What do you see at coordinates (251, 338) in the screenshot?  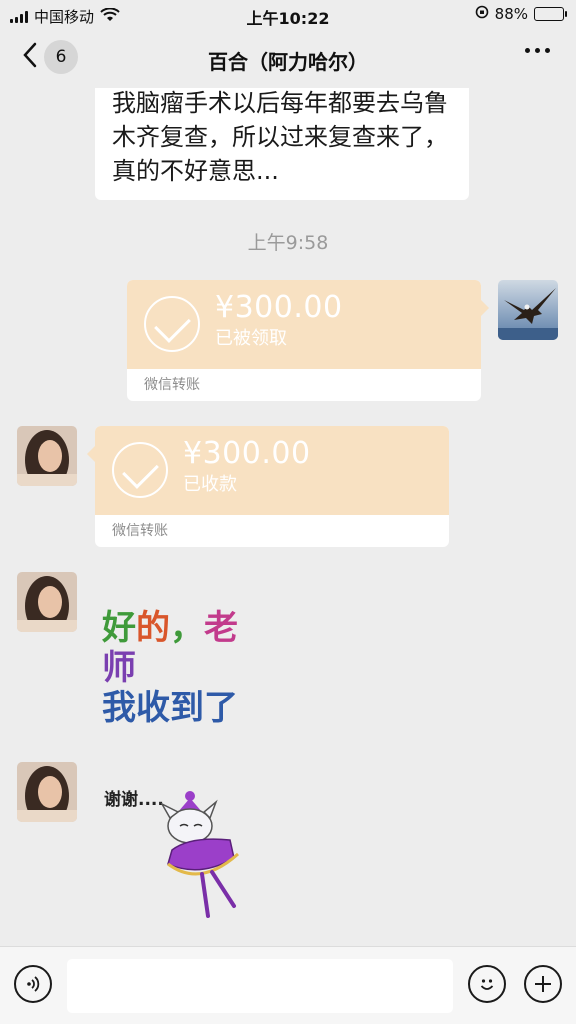 I see `transfer-status: 已被领取` at bounding box center [251, 338].